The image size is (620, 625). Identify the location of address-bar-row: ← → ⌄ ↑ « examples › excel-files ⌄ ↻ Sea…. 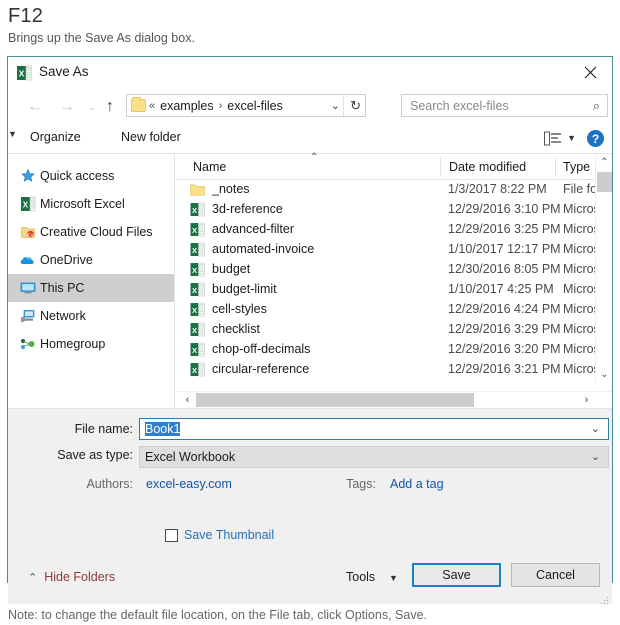
(310, 106).